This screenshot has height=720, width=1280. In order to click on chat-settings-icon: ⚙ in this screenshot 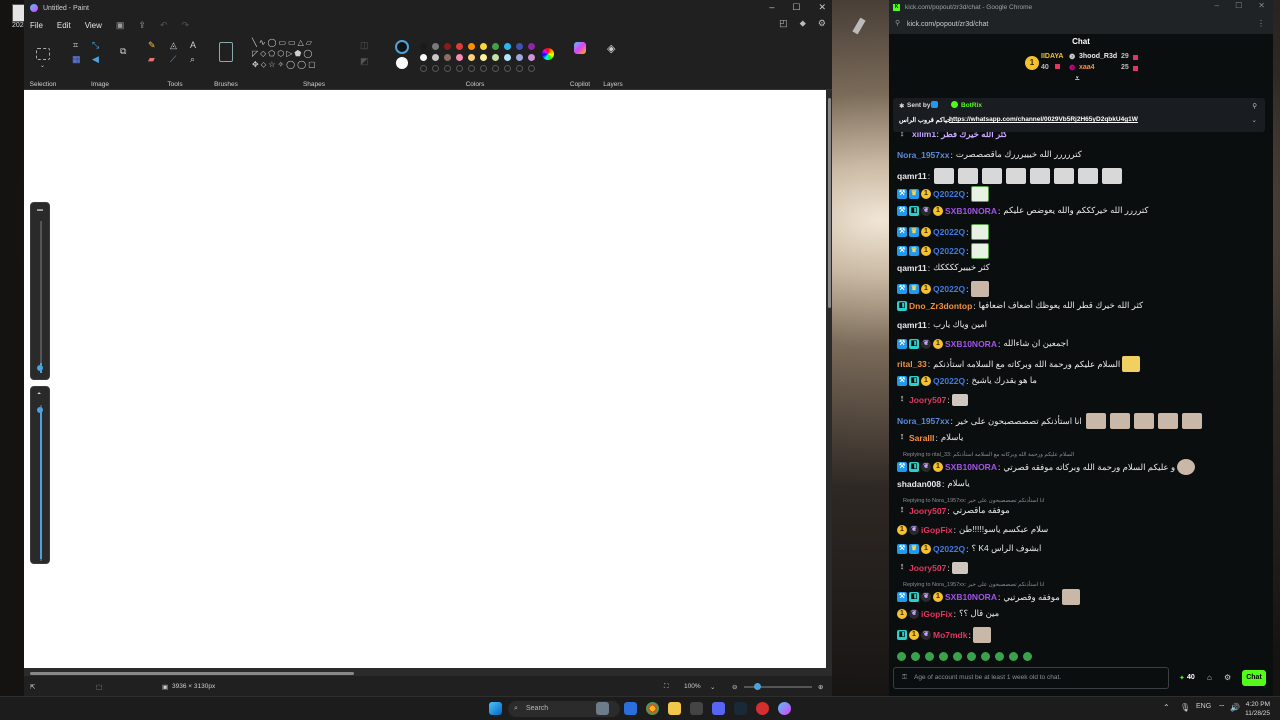, I will do `click(1227, 677)`.